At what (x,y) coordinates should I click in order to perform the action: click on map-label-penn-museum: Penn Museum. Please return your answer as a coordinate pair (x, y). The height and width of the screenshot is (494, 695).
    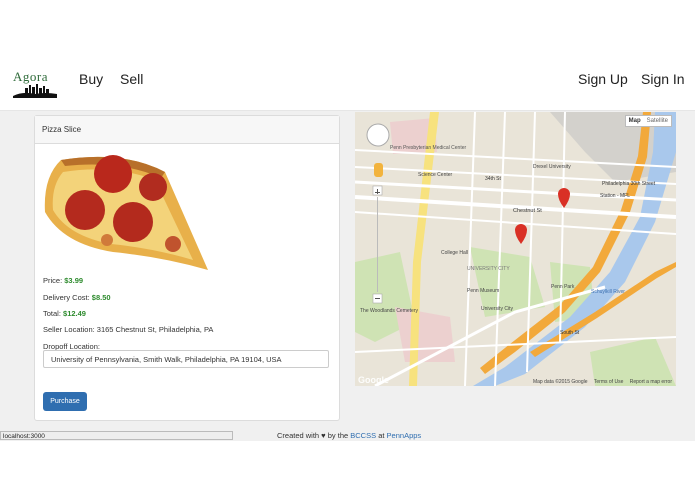
    Looking at the image, I should click on (483, 291).